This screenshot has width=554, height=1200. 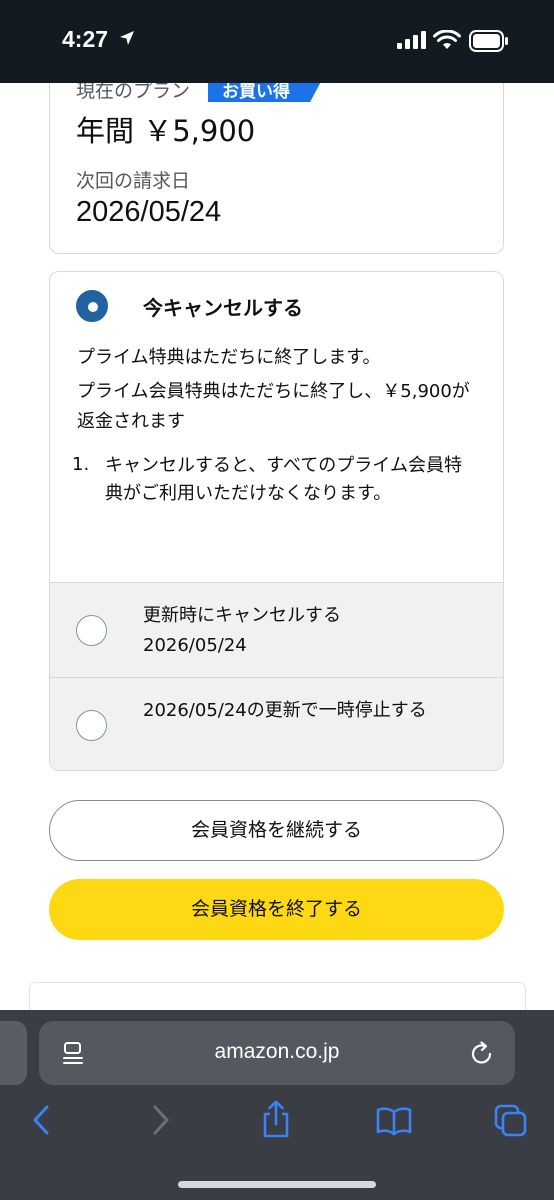 What do you see at coordinates (91, 630) in the screenshot?
I see `radio-cancel-at-renewal` at bounding box center [91, 630].